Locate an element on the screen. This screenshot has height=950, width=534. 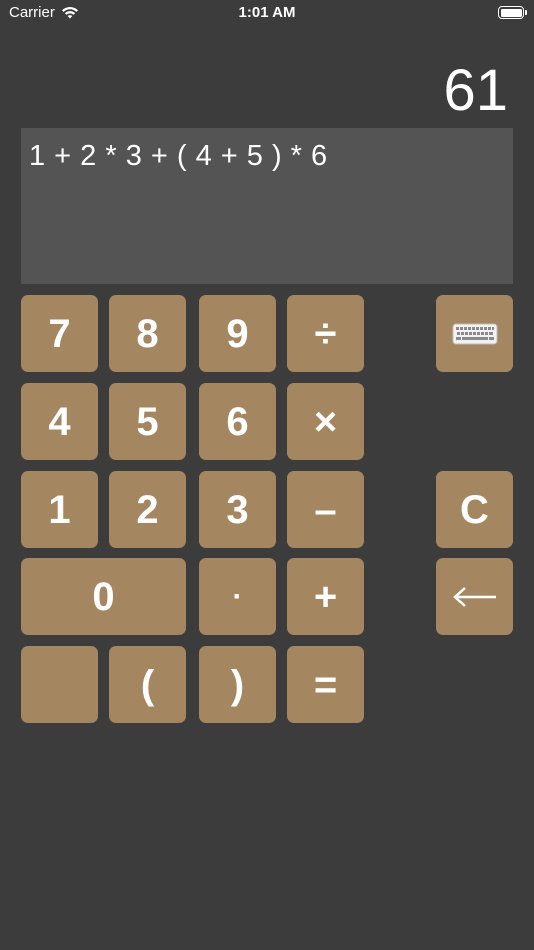
status-bar: Carrier 1:01 AM is located at coordinates (267, 14).